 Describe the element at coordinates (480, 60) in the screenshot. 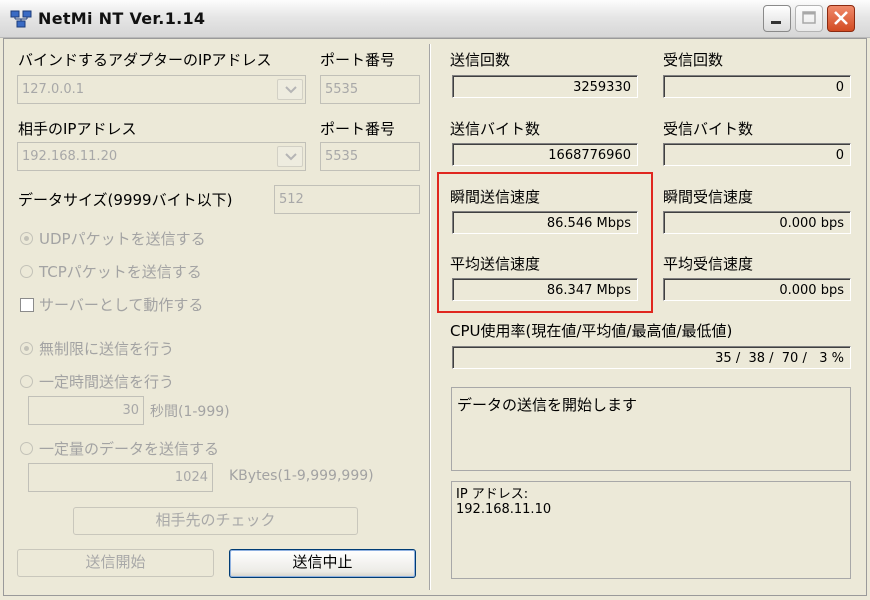

I see `send-count-label: 送信回数` at that location.